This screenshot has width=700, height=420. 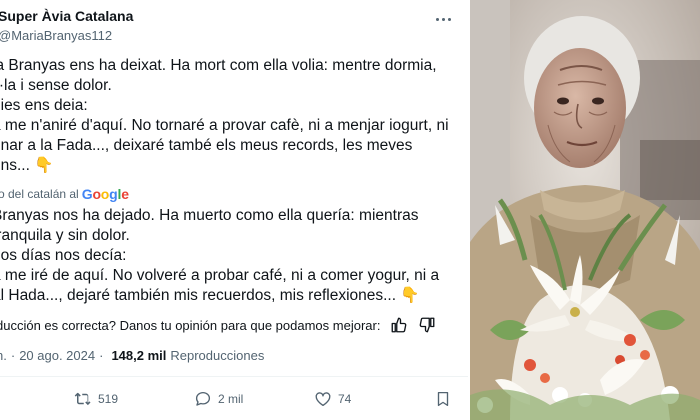 I want to click on translated-line: tranquila y sin dolor., so click(x=65, y=235).